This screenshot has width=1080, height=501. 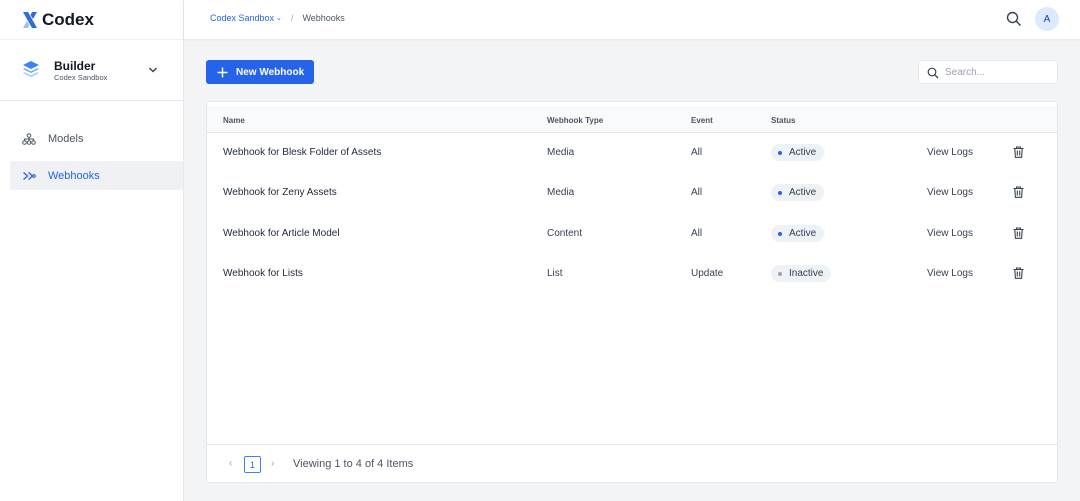 I want to click on webhook-type: List, so click(x=555, y=273).